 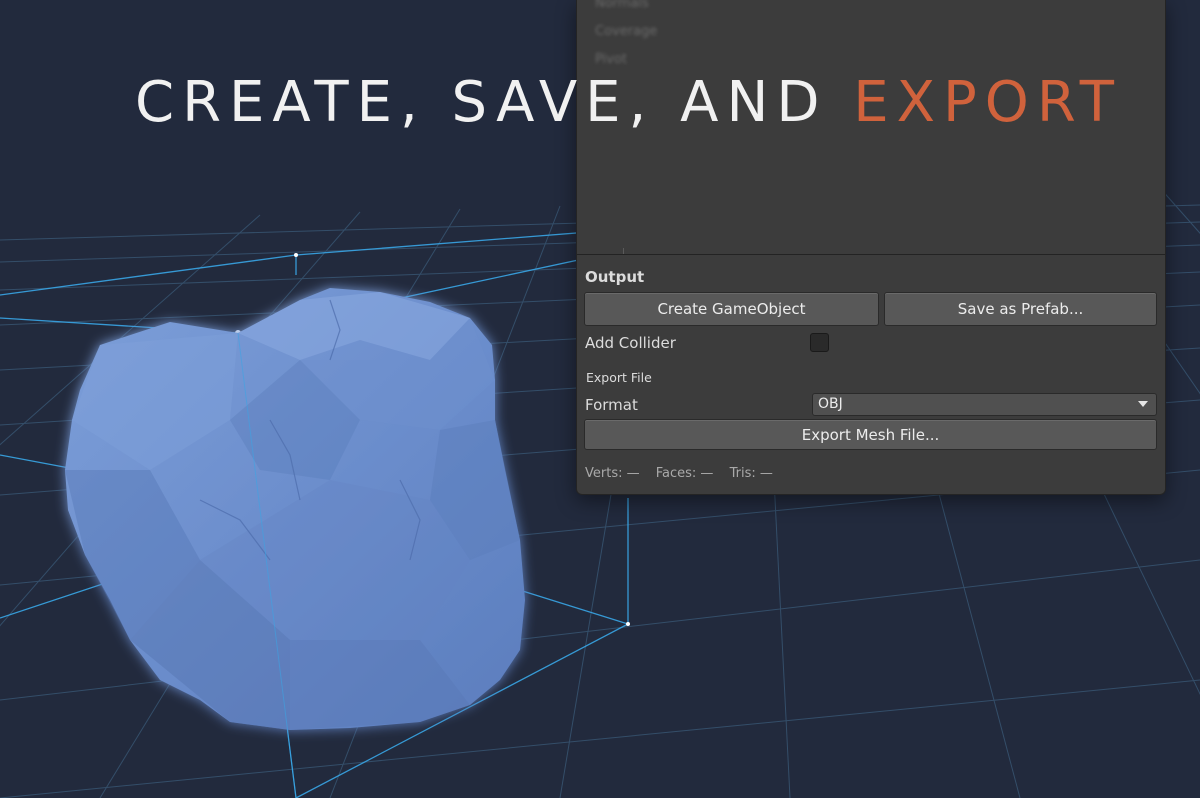 I want to click on section-divider, so click(x=871, y=254).